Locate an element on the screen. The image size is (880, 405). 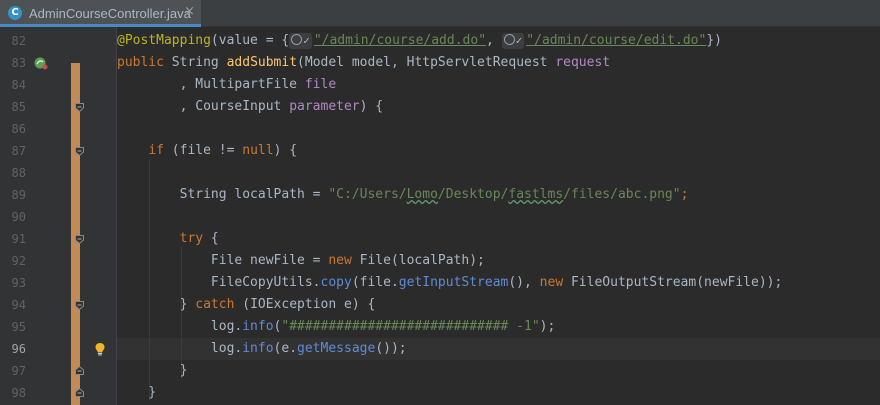
intention-bulb-icon is located at coordinates (100, 349).